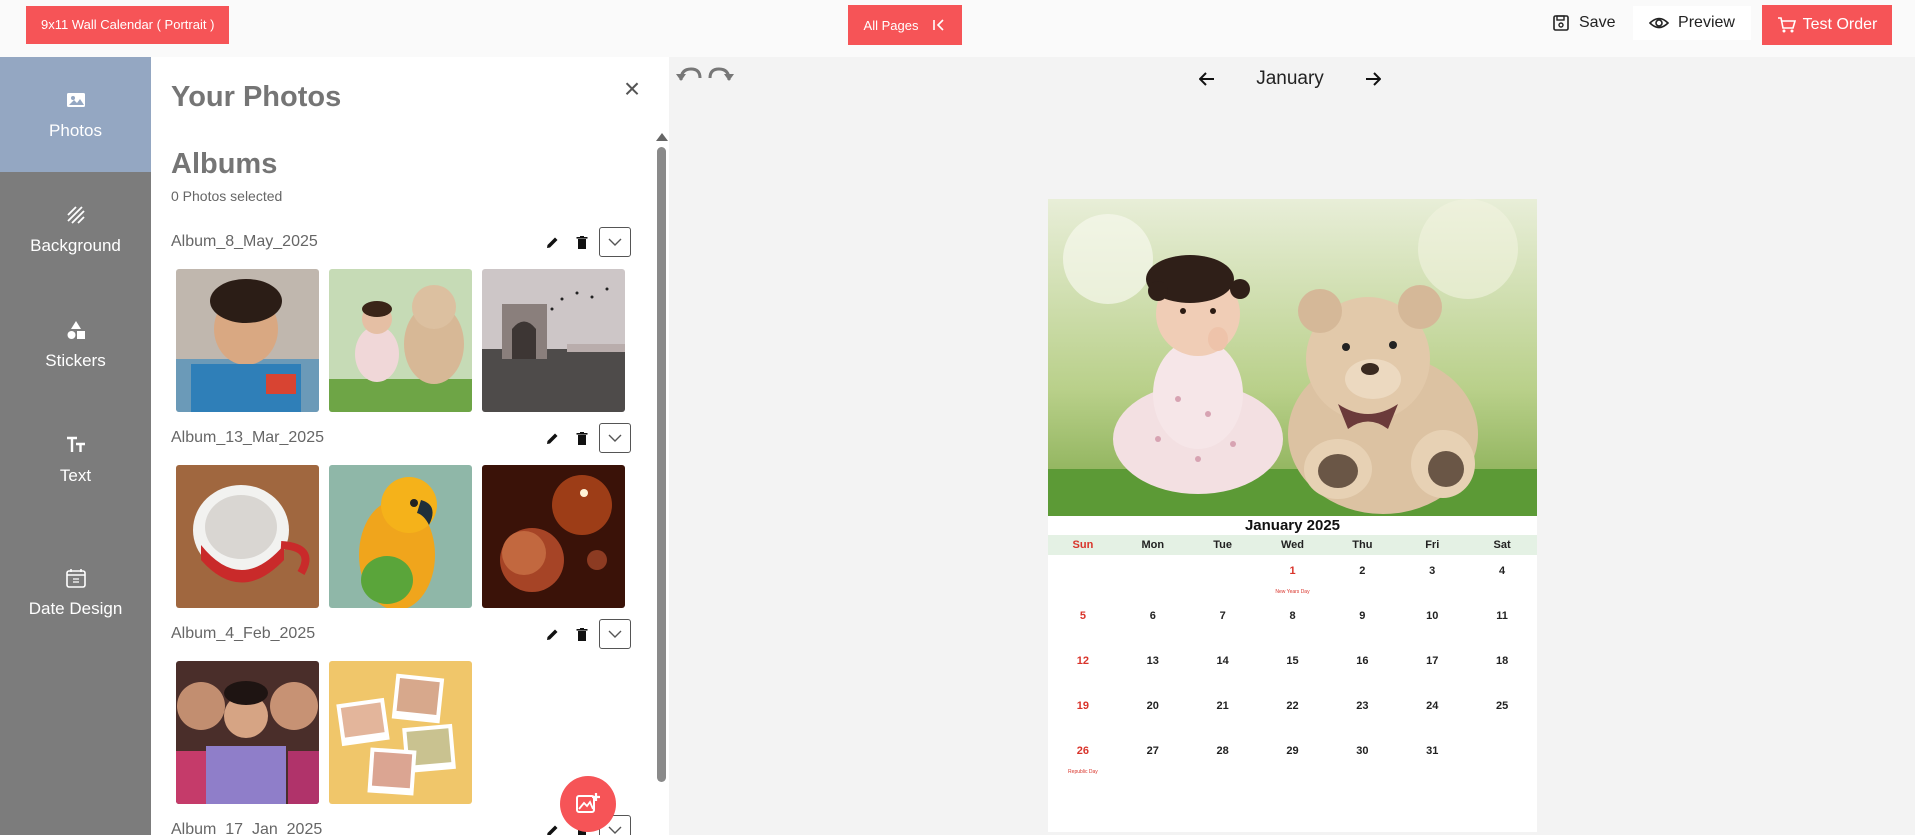  I want to click on nav-item-text: Text, so click(75, 459).